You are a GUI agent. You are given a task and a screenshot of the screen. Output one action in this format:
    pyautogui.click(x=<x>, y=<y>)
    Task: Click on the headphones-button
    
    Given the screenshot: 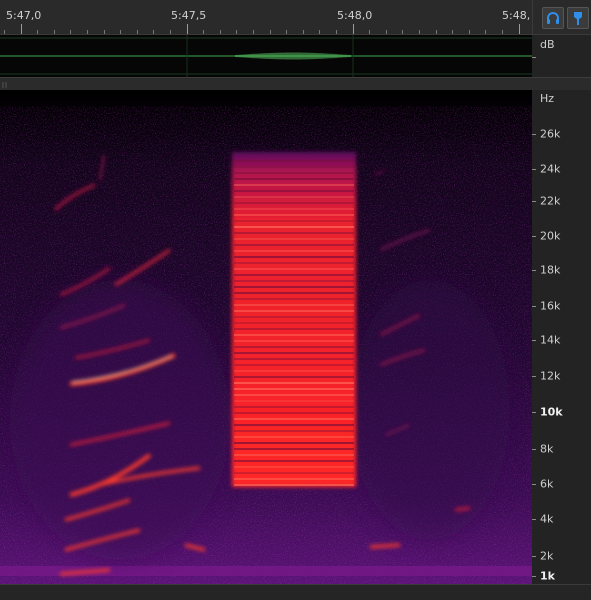 What is the action you would take?
    pyautogui.click(x=553, y=18)
    